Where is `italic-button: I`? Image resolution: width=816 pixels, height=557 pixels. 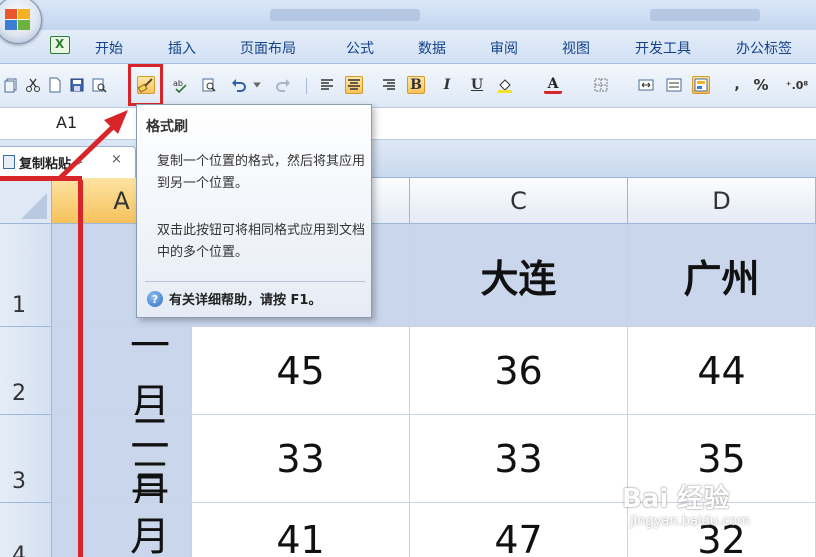
italic-button: I is located at coordinates (447, 85).